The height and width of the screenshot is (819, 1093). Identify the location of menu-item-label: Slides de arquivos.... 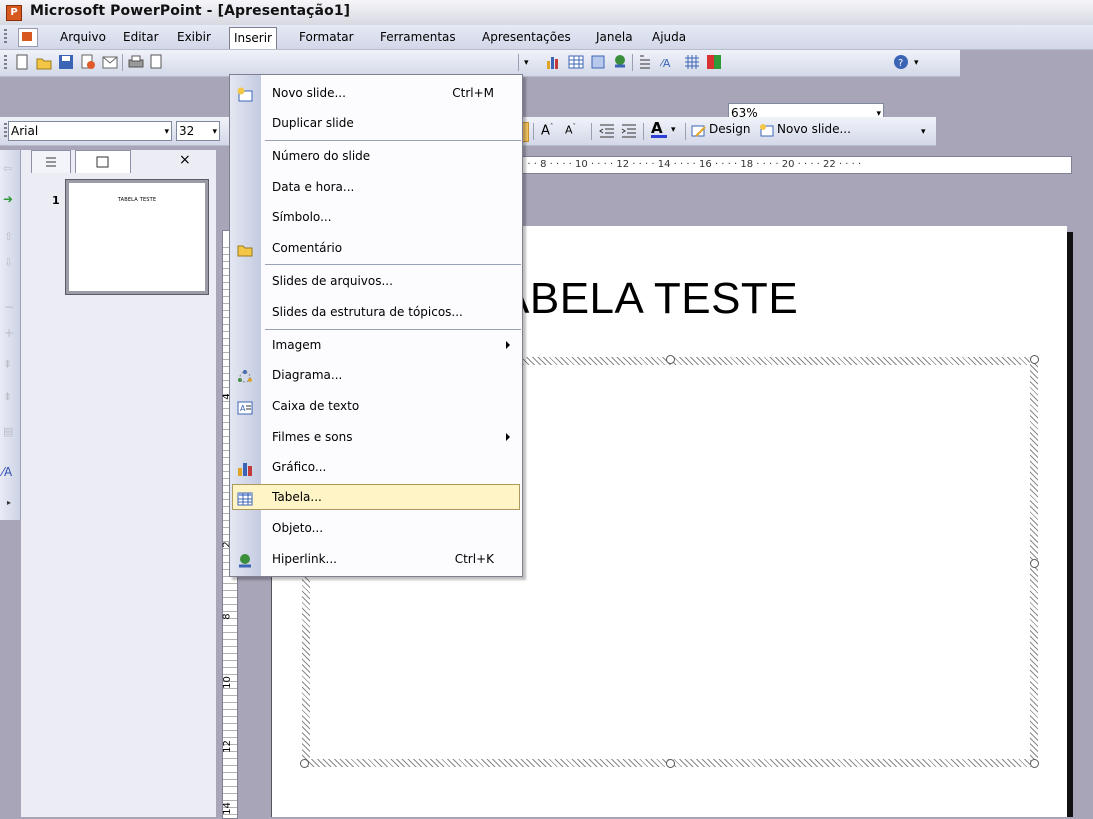
(332, 281).